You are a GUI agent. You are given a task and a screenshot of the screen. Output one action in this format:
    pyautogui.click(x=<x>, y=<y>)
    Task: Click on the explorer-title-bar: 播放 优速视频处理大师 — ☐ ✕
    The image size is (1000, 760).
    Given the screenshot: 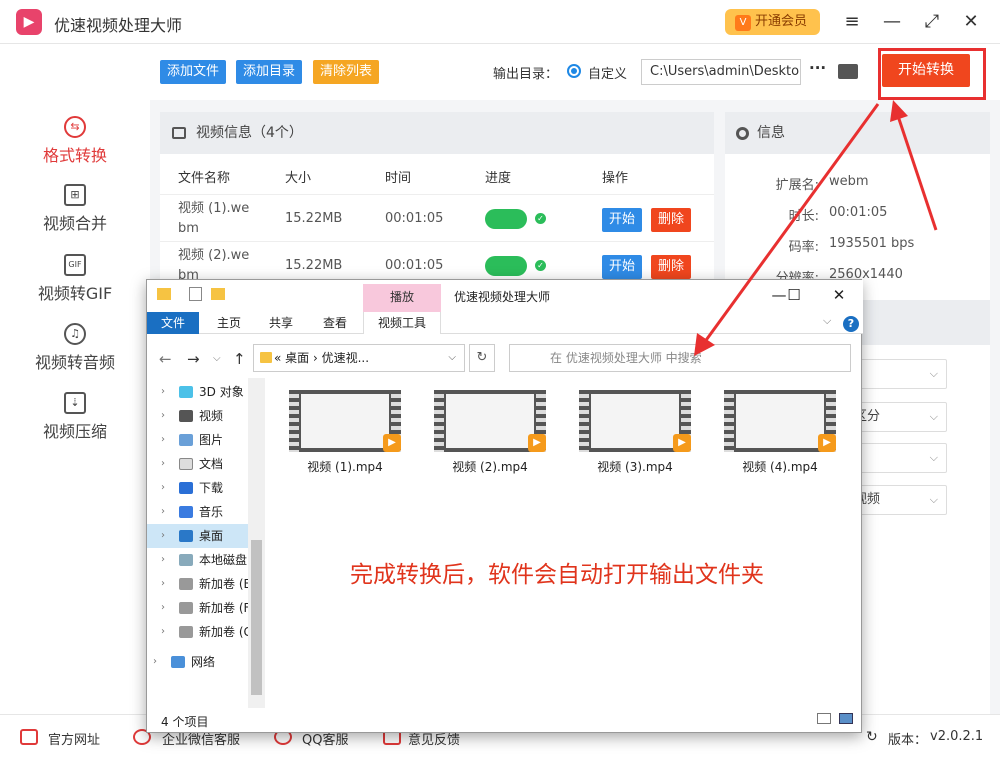 What is the action you would take?
    pyautogui.click(x=505, y=296)
    